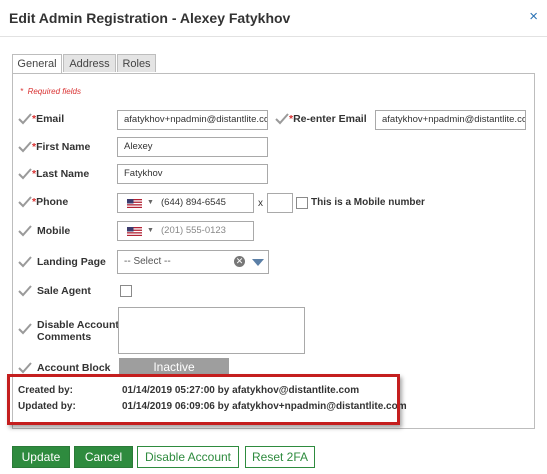 The height and width of the screenshot is (474, 547). What do you see at coordinates (193, 230) in the screenshot?
I see `mobile-placeholder: (201) 555-0123` at bounding box center [193, 230].